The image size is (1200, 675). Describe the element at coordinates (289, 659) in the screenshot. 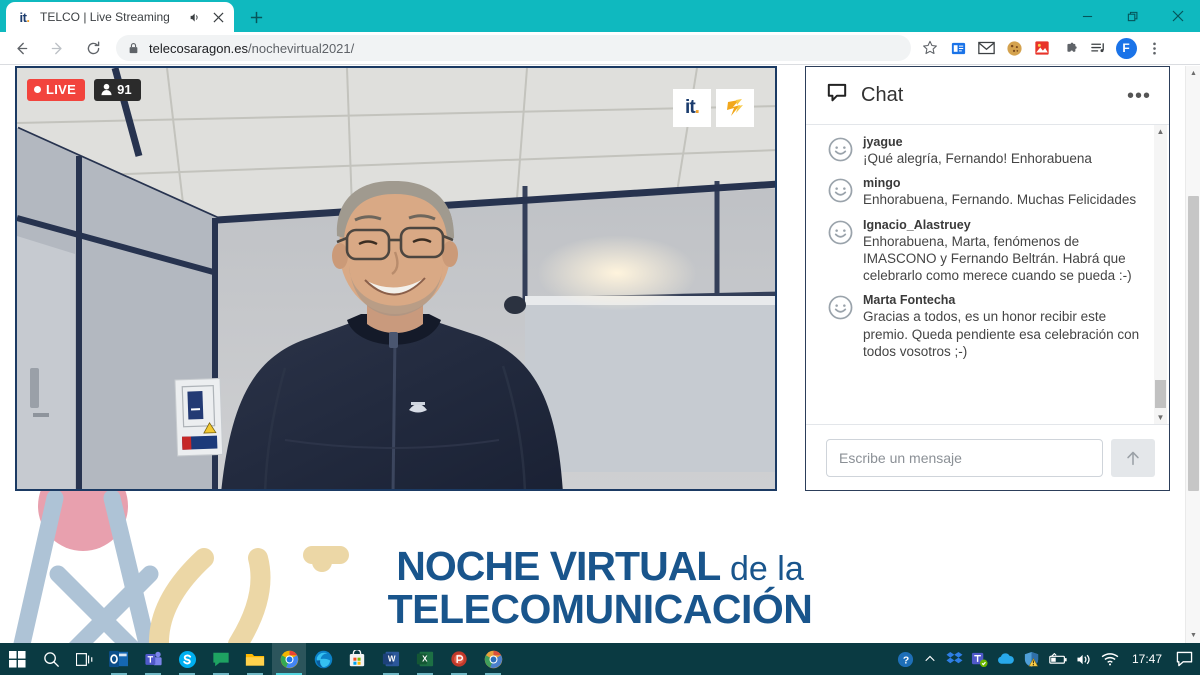

I see `chrome-icon` at that location.